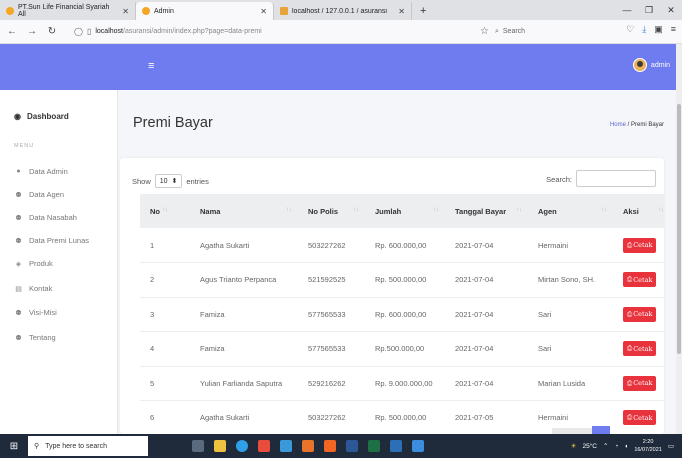 The image size is (682, 458). Describe the element at coordinates (68, 11) in the screenshot. I see `browser-tab-sunlife: PT.Sun Life Financial Syariah All ✕` at that location.